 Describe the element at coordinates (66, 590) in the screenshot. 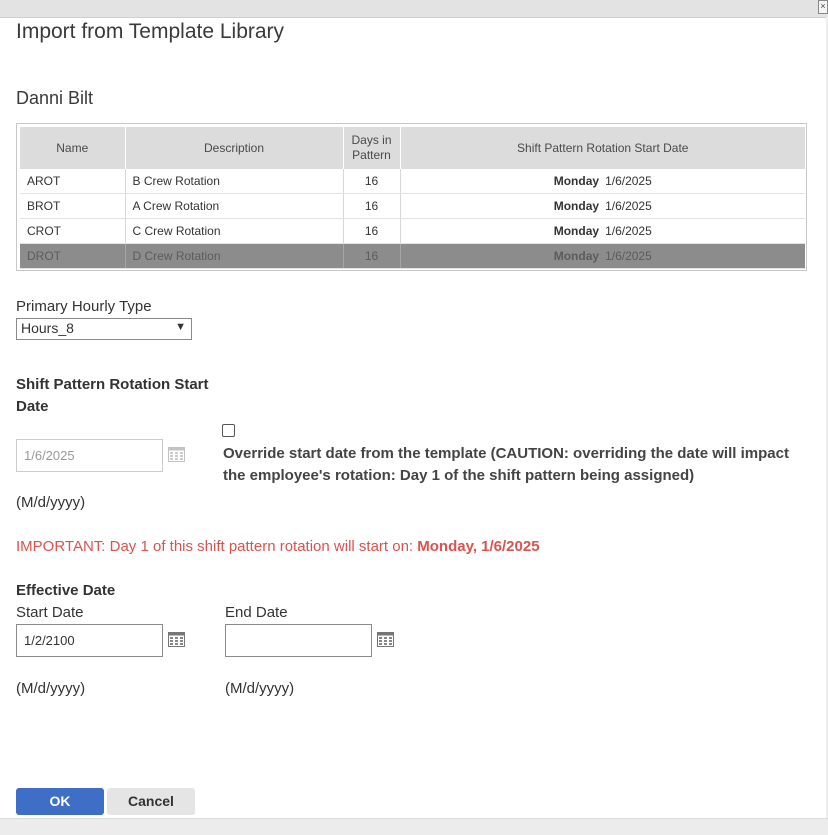

I see `effective-date-label: Effective Date` at that location.